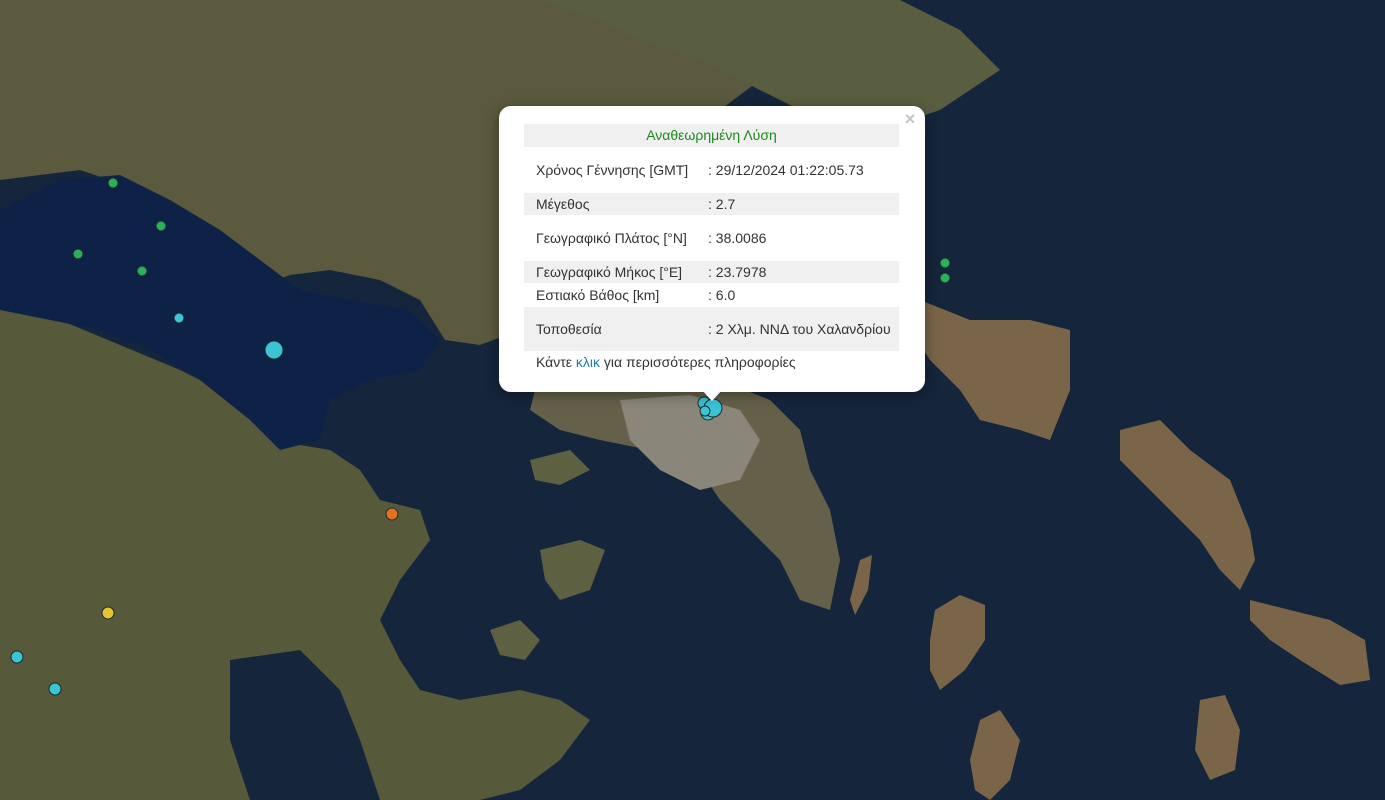 This screenshot has height=800, width=1385. I want to click on detail-value: : 6.0, so click(722, 295).